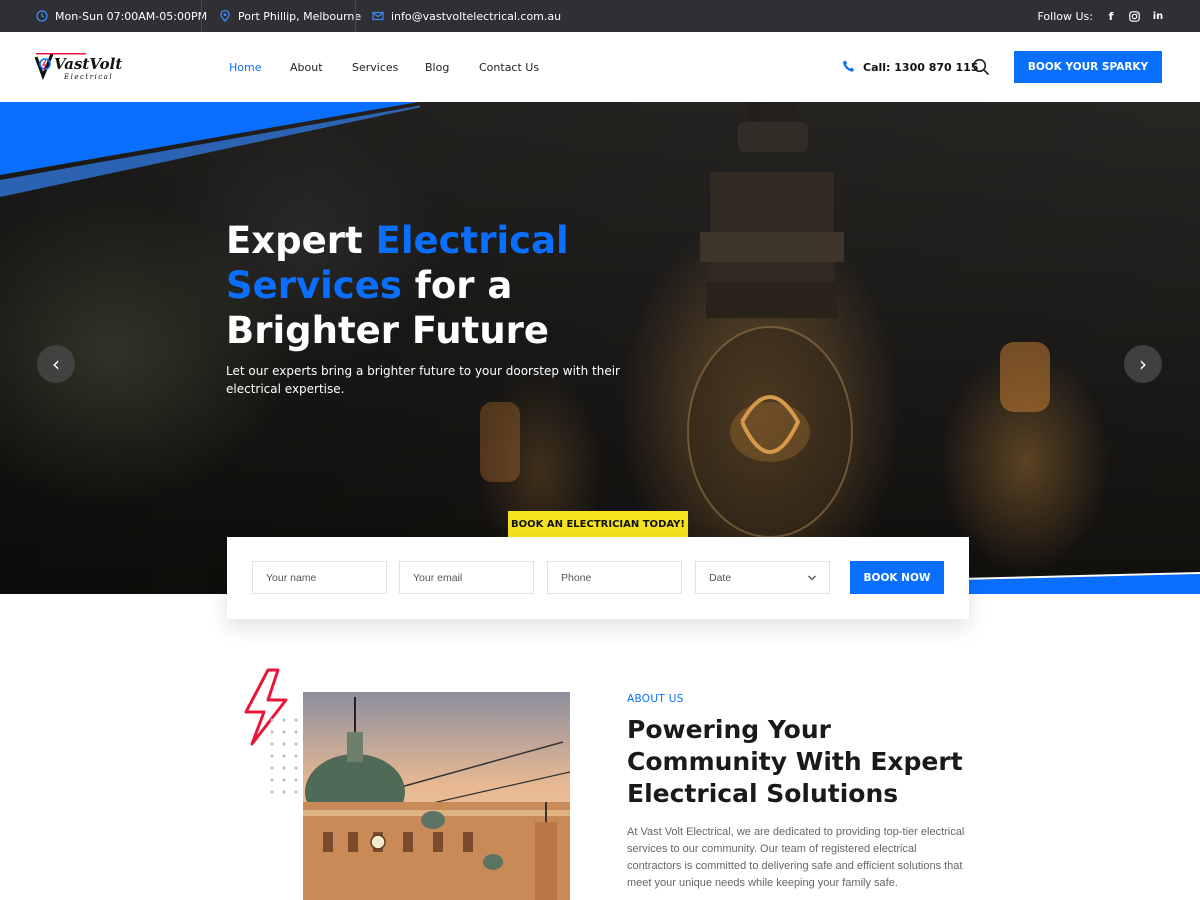 This screenshot has width=1200, height=900. I want to click on nav-home: Home, so click(245, 67).